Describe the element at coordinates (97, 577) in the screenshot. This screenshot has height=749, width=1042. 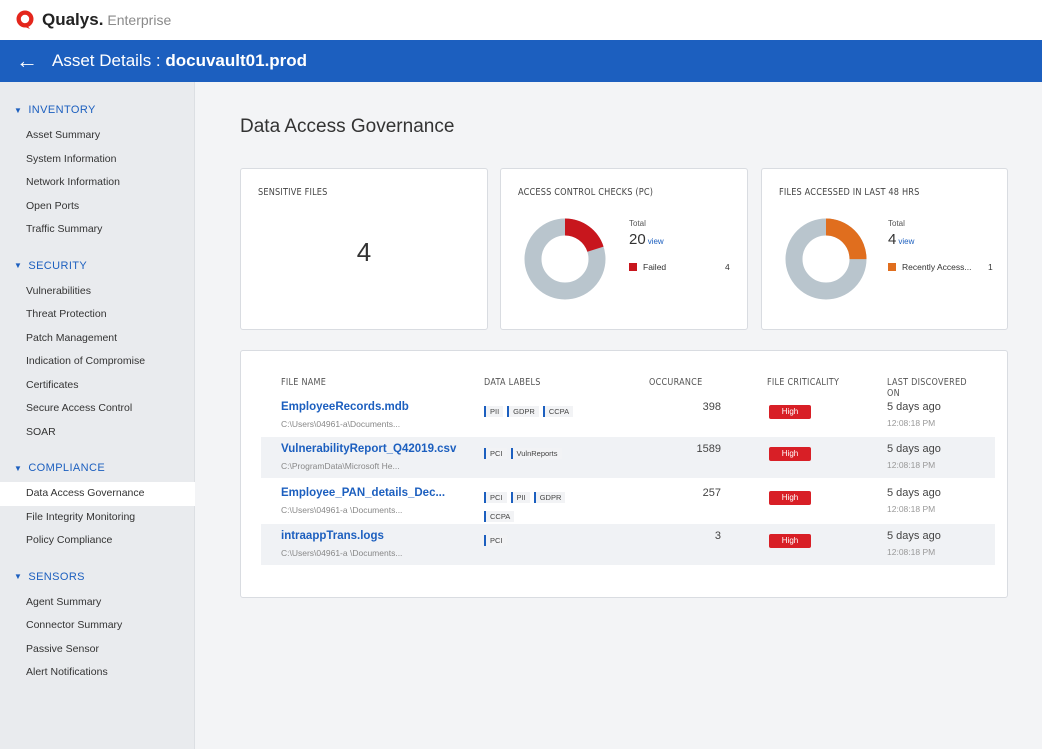
I see `section-toggle-sensors: ▼ SENSORS` at that location.